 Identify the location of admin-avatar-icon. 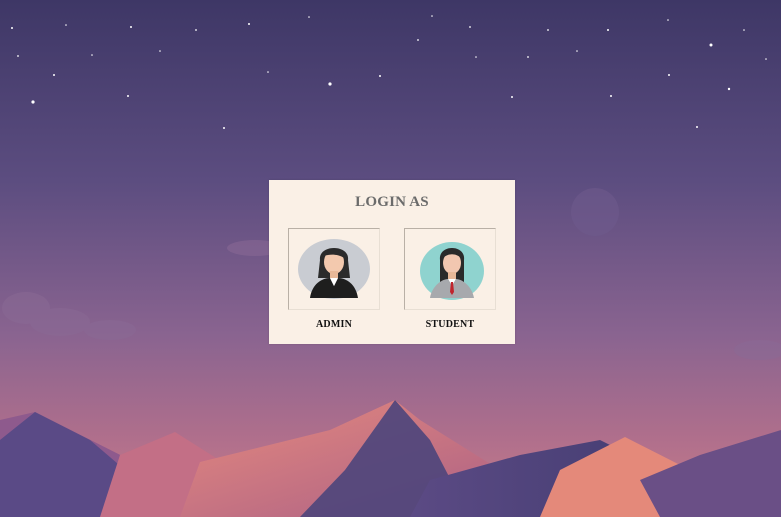
(334, 269).